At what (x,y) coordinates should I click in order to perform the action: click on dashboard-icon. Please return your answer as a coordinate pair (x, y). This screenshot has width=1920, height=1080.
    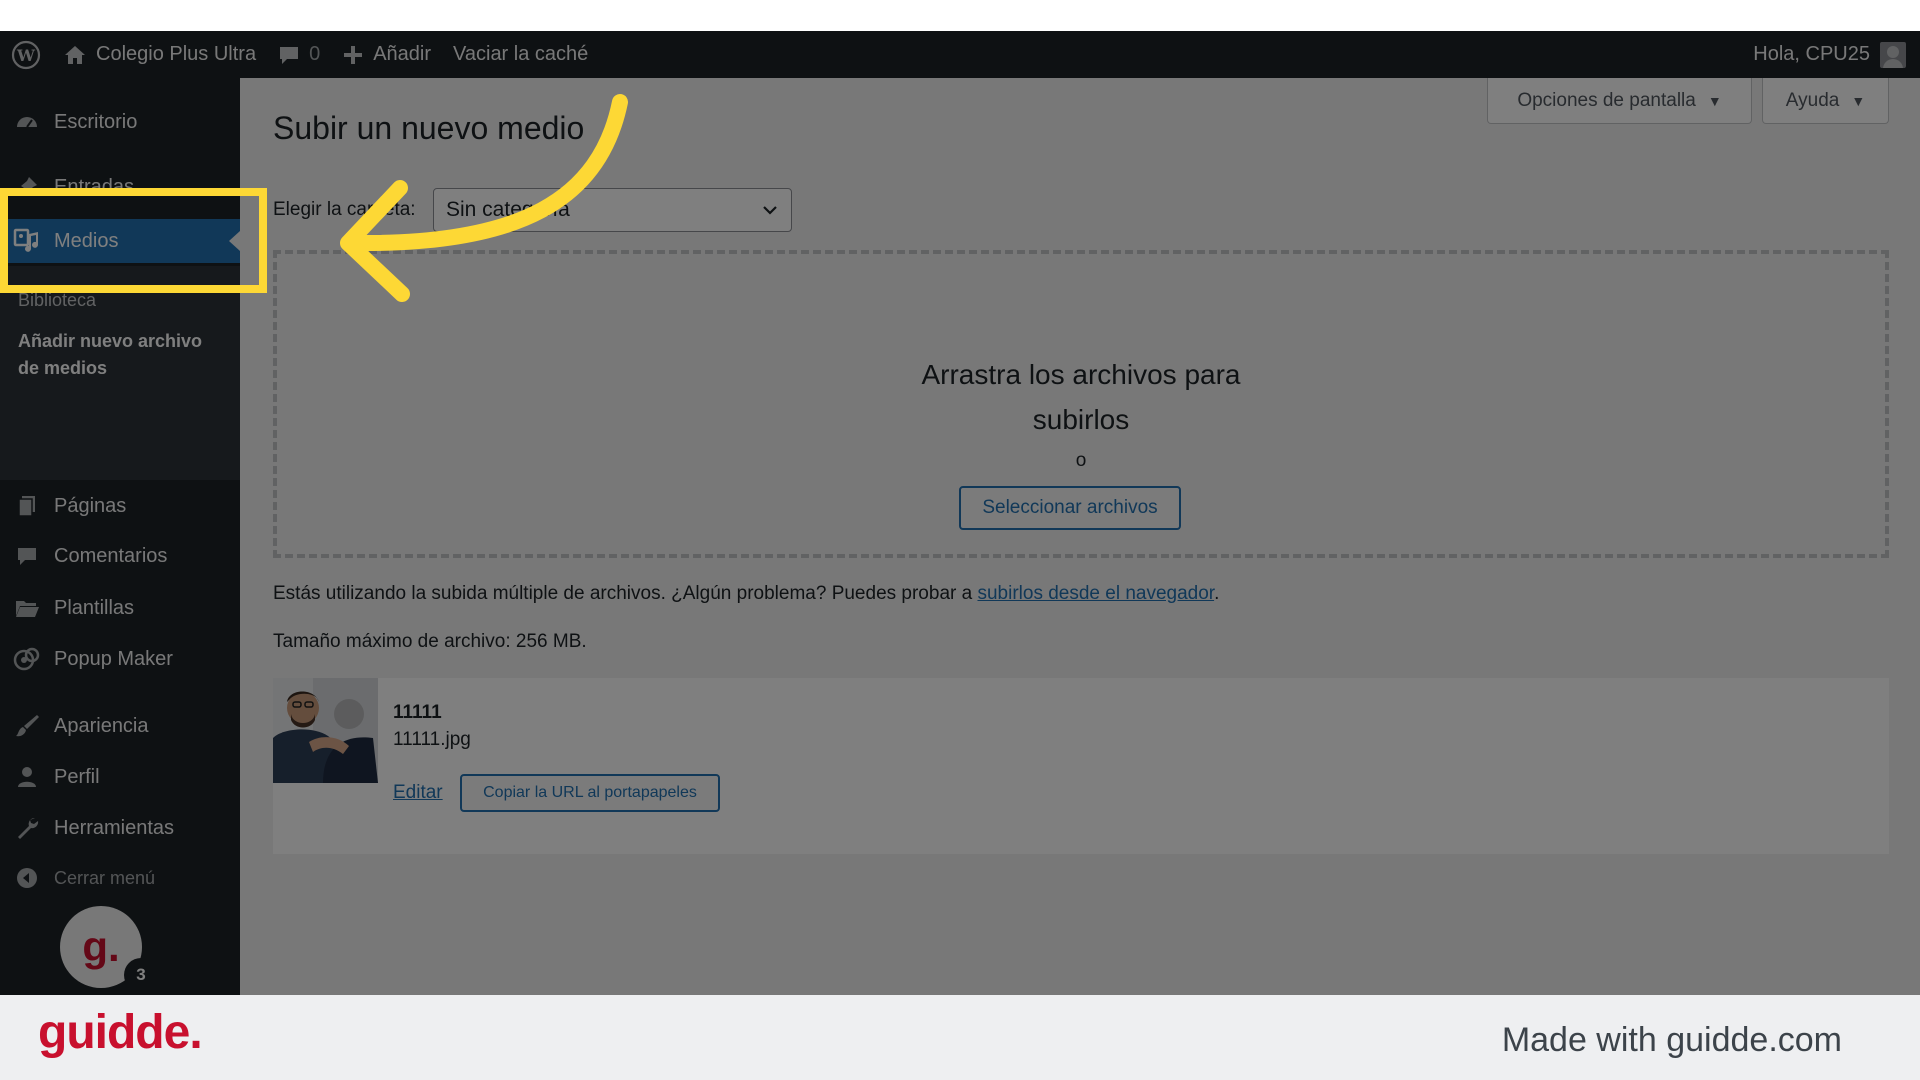
    Looking at the image, I should click on (27, 122).